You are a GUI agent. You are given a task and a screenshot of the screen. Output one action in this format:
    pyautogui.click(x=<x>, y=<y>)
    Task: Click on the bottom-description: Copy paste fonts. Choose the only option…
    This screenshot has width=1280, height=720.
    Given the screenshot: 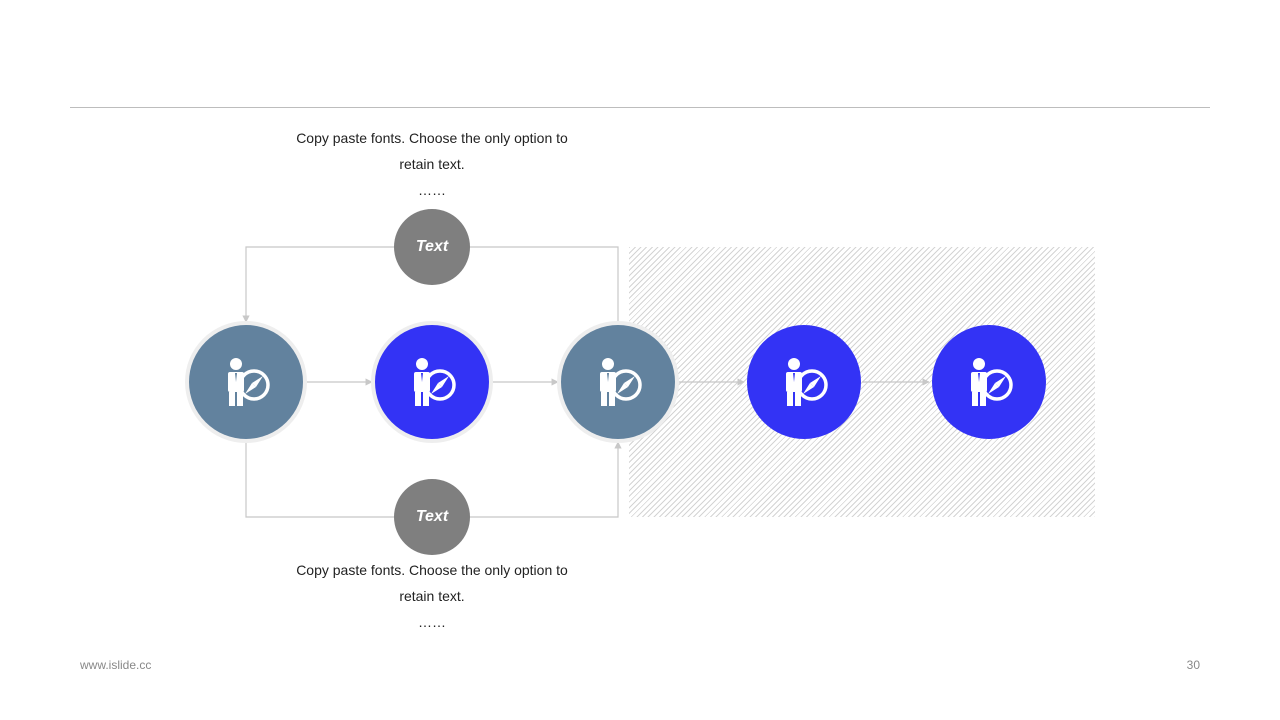 What is the action you would take?
    pyautogui.click(x=432, y=596)
    